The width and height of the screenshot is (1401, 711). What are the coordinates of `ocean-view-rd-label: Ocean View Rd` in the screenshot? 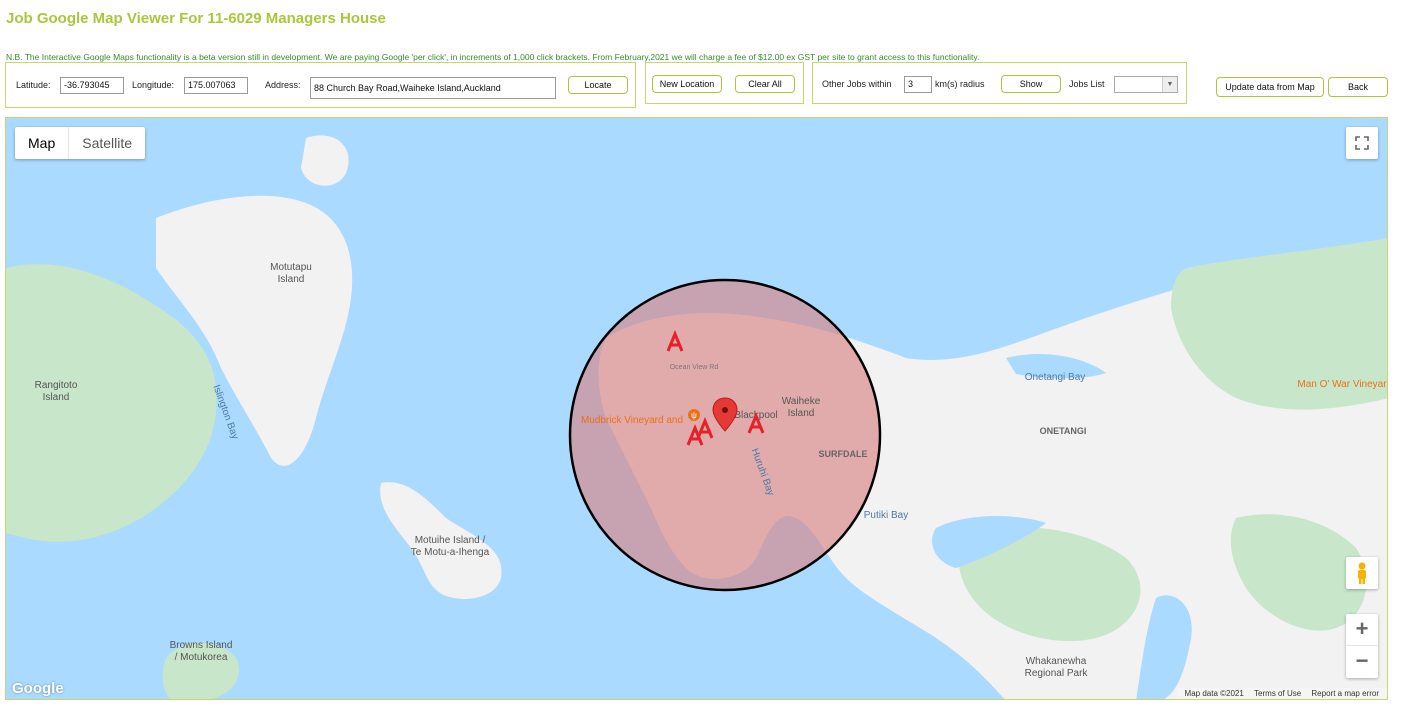 It's located at (694, 367).